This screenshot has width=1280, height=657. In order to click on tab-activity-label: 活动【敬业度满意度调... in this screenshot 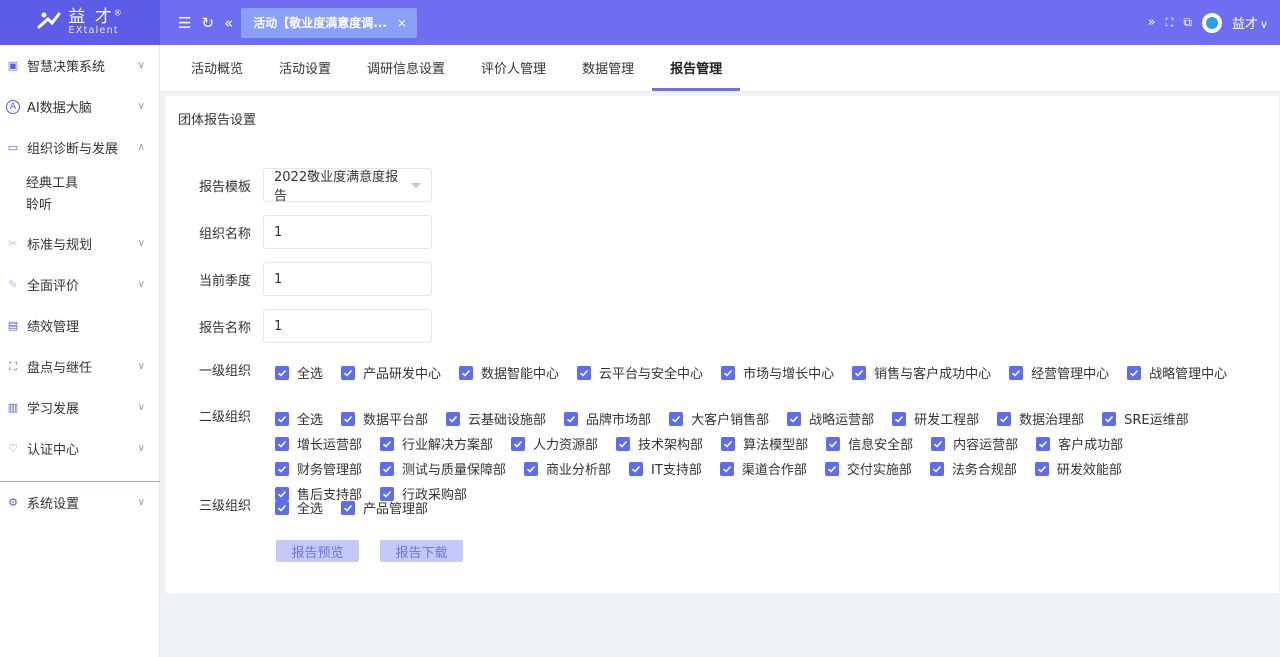, I will do `click(320, 23)`.